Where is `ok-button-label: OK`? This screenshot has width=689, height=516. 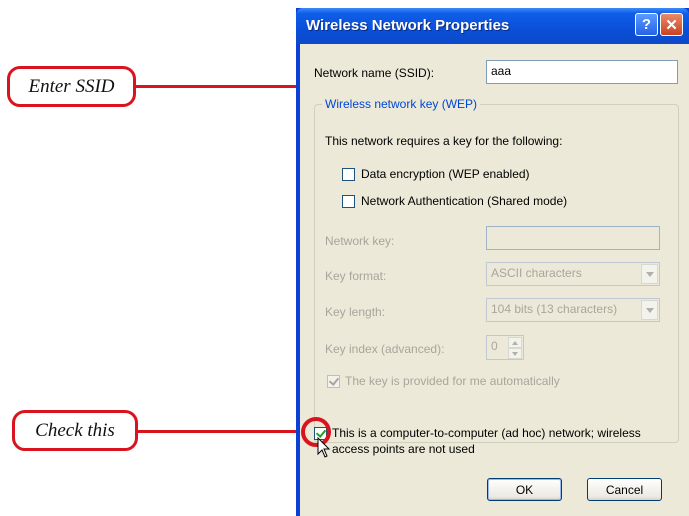
ok-button-label: OK is located at coordinates (524, 489).